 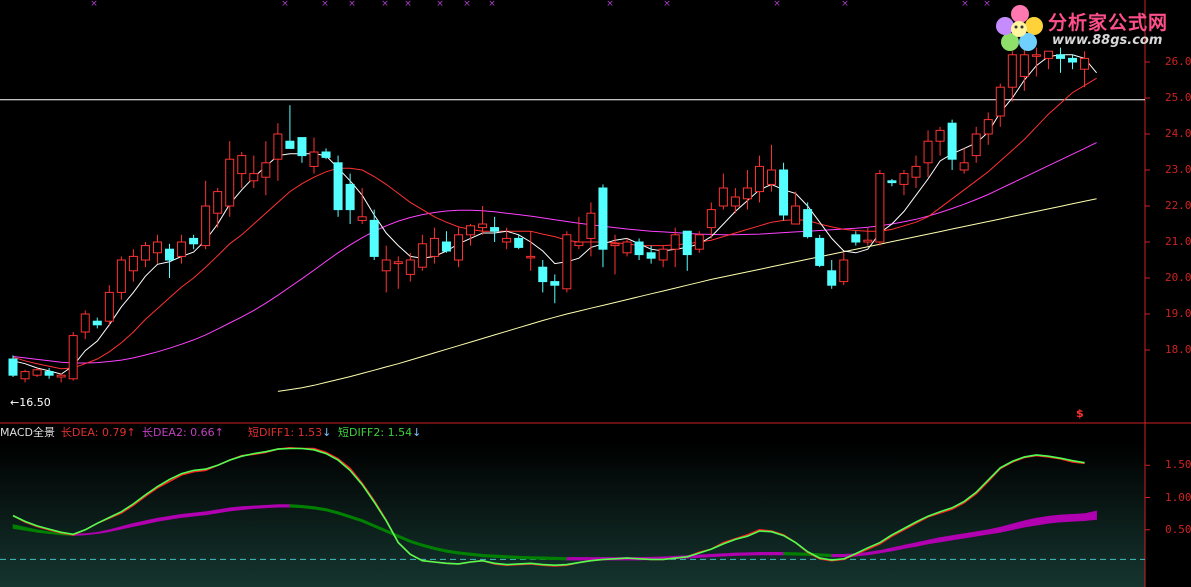 I want to click on arrow-up-icon: ↑, so click(x=131, y=432).